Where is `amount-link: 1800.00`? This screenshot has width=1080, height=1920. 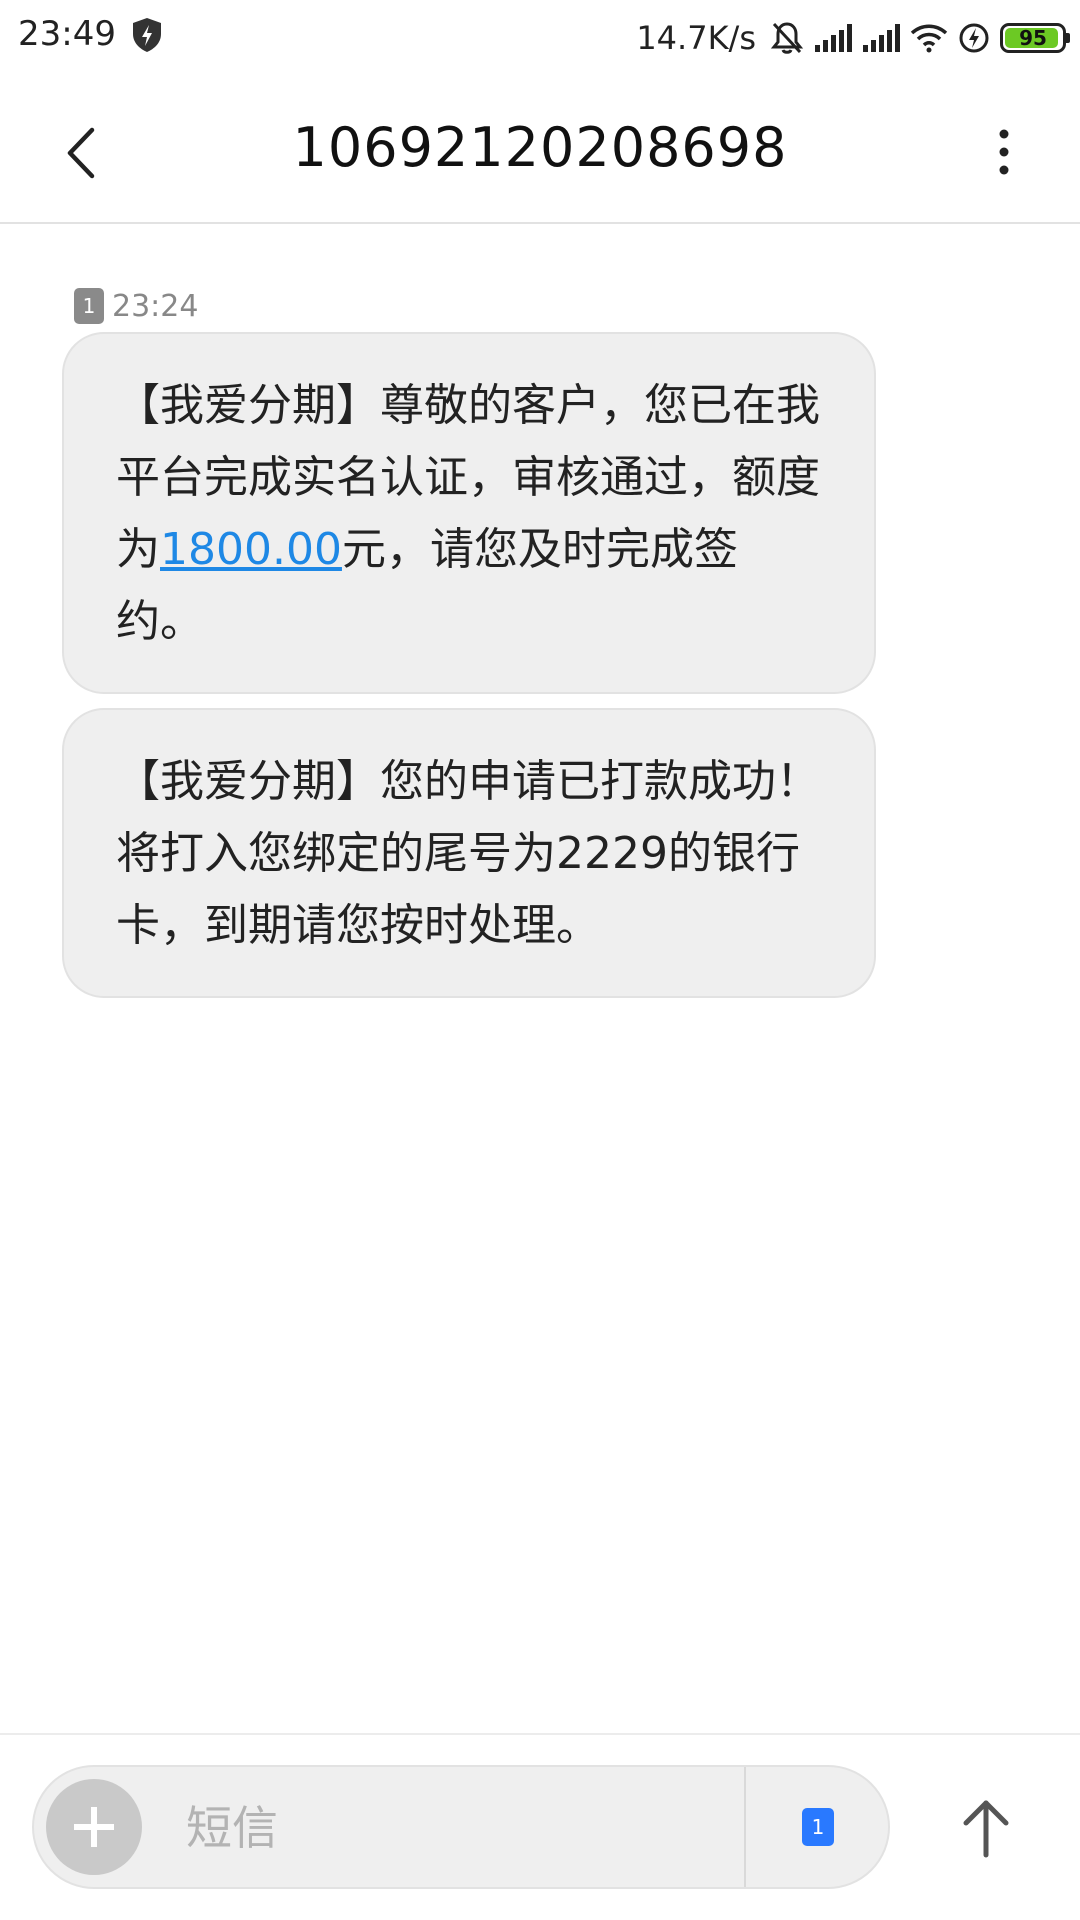 amount-link: 1800.00 is located at coordinates (251, 549).